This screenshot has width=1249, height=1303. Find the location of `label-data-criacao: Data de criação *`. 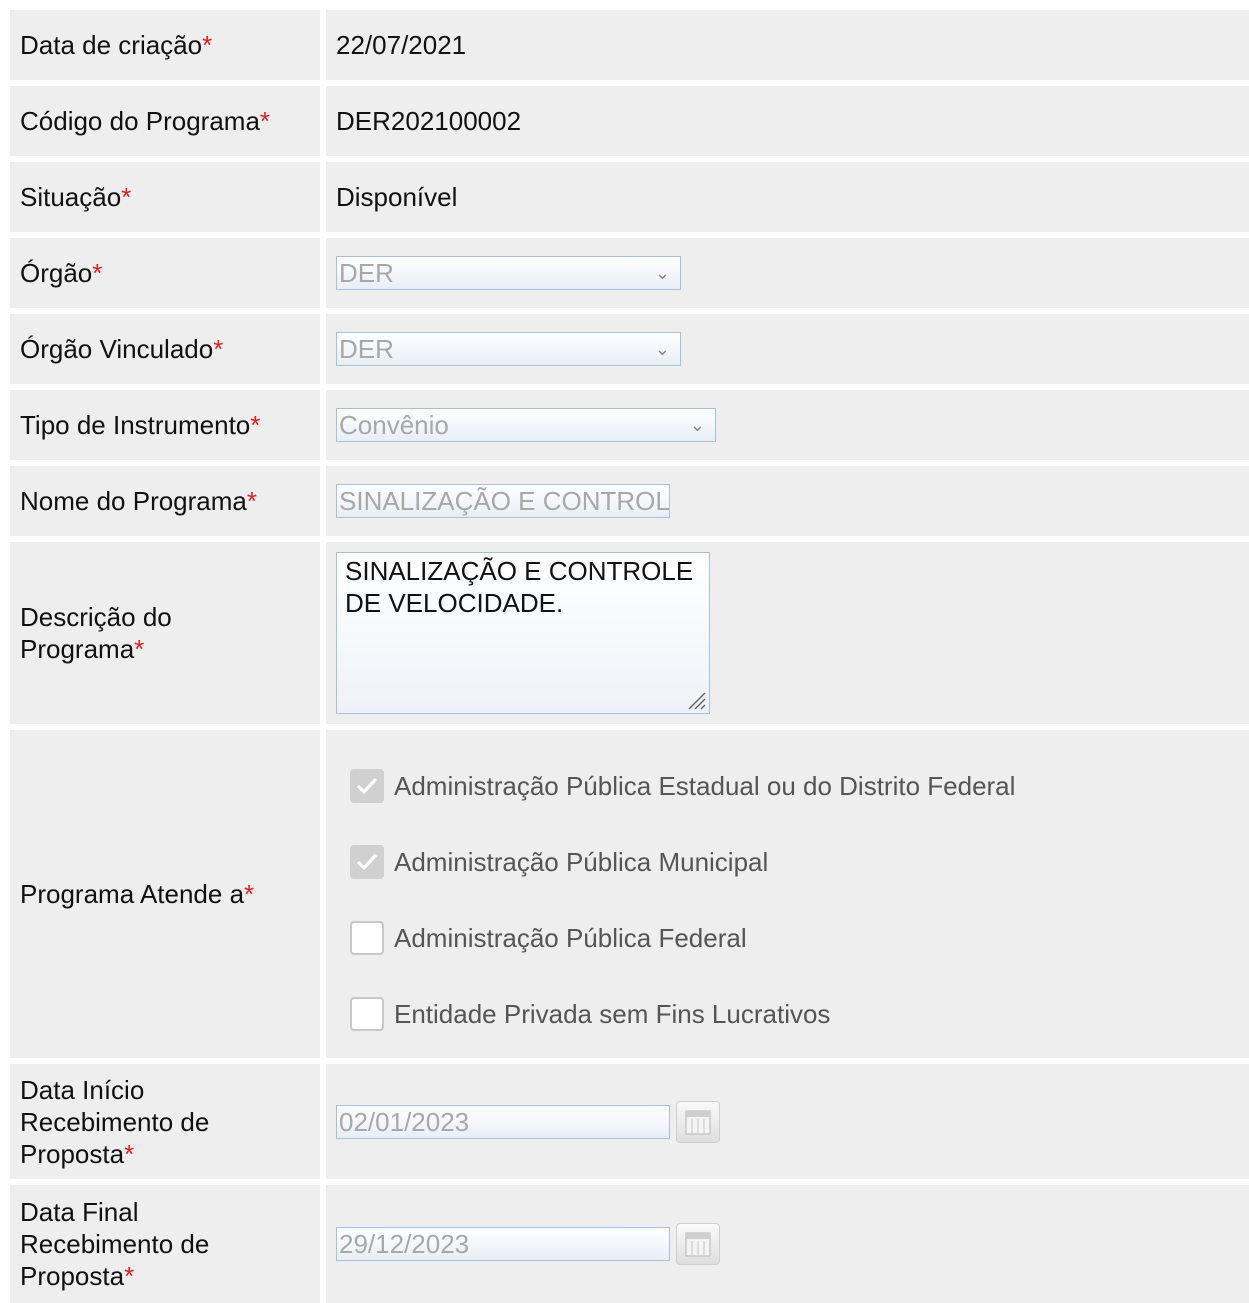

label-data-criacao: Data de criação * is located at coordinates (165, 45).